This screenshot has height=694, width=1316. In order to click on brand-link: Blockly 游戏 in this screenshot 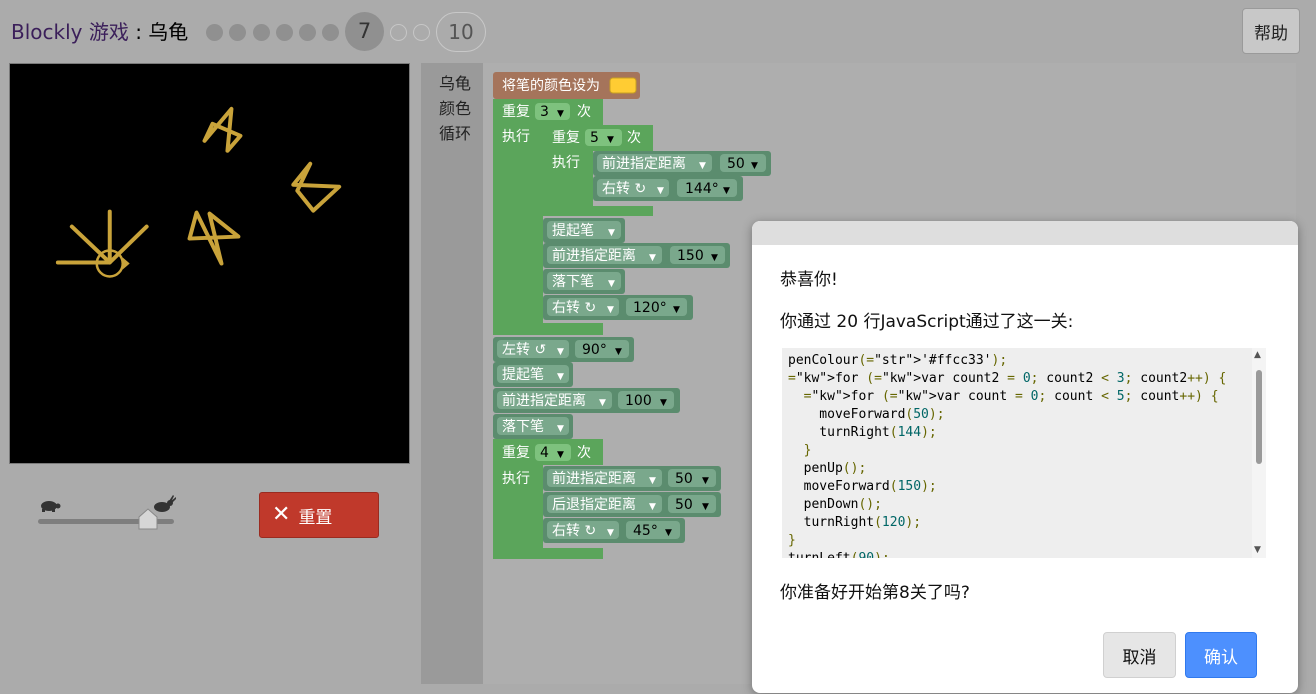, I will do `click(70, 32)`.